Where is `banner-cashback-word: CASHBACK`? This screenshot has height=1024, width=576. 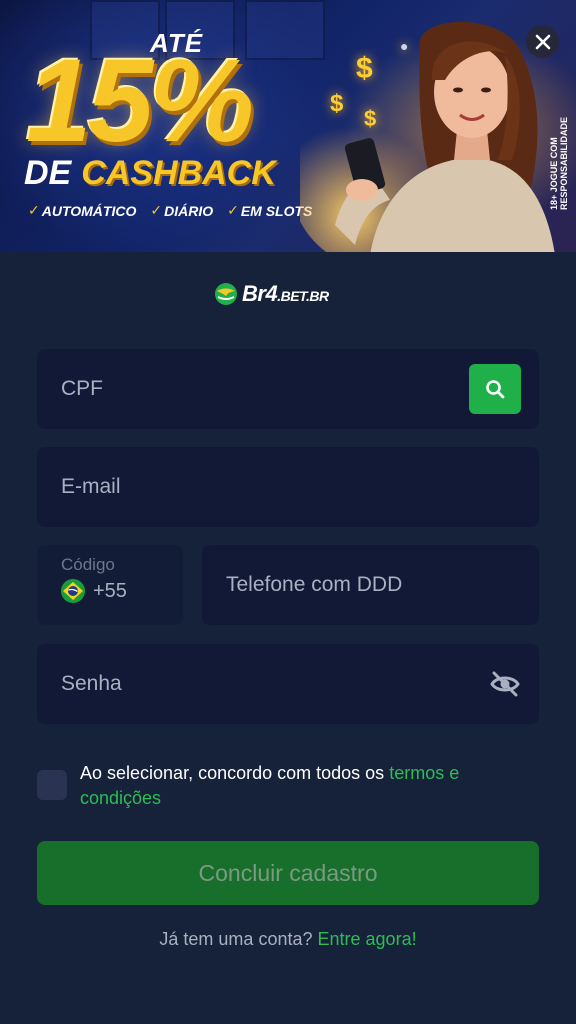 banner-cashback-word: CASHBACK is located at coordinates (178, 173).